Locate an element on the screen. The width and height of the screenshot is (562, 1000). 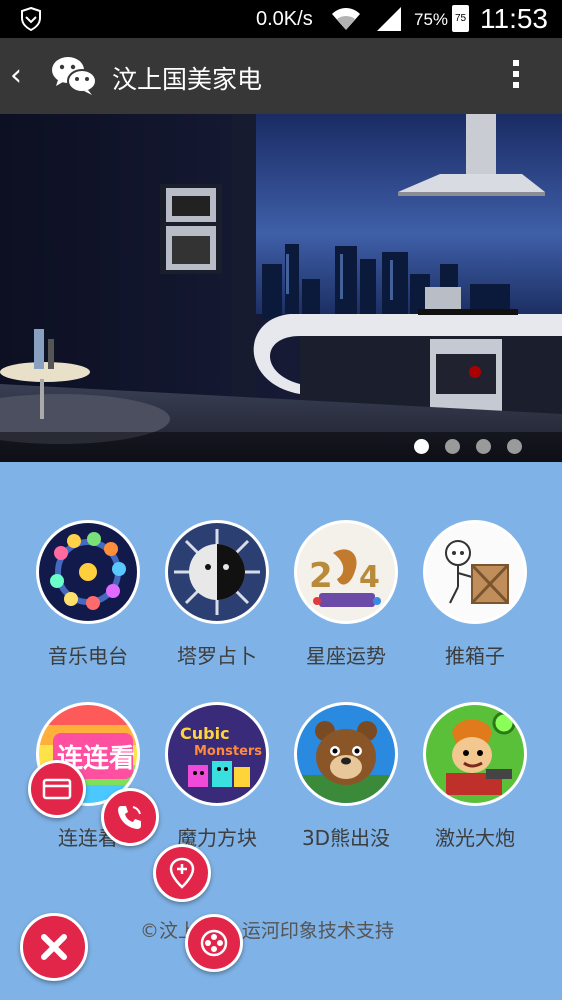
battery-icon: 75 is located at coordinates (460, 18).